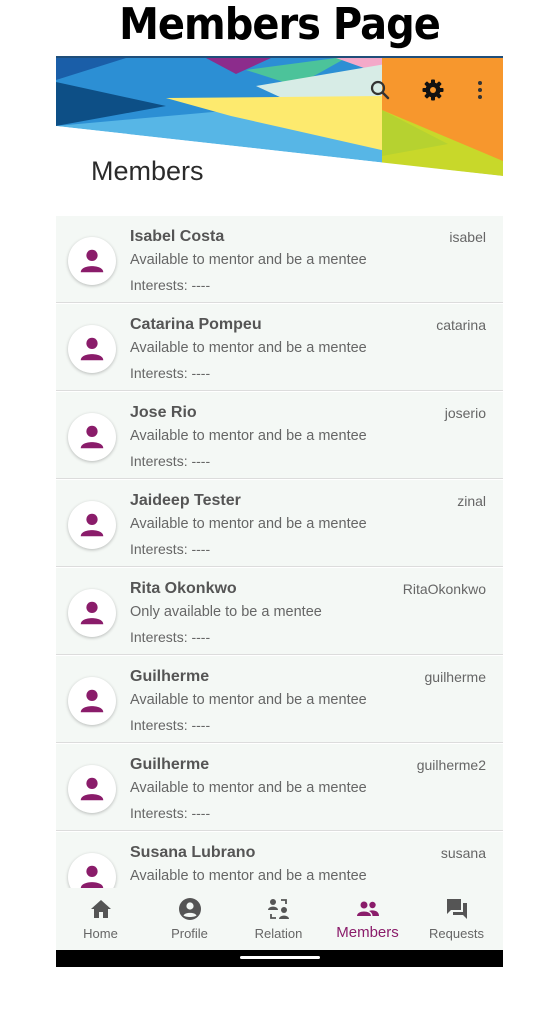 The height and width of the screenshot is (1023, 559). I want to click on bottom-navigation: Home Profile Relation Members Requests, so click(279, 919).